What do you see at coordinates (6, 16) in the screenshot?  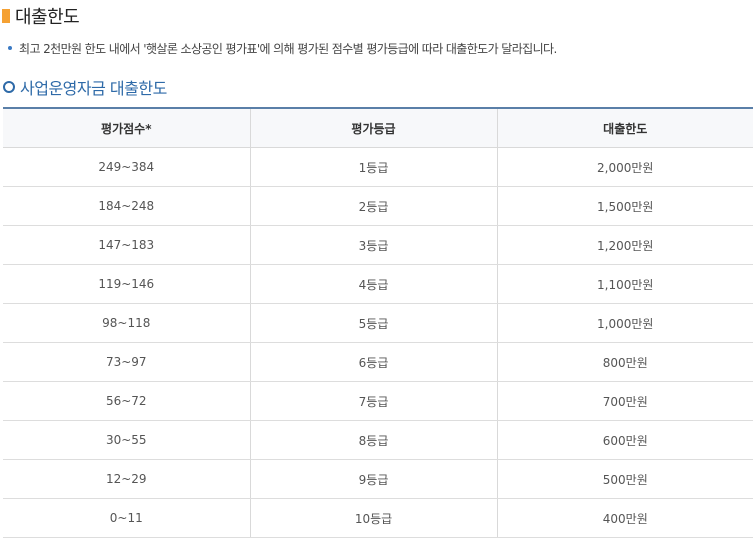 I see `square-bullet-icon` at bounding box center [6, 16].